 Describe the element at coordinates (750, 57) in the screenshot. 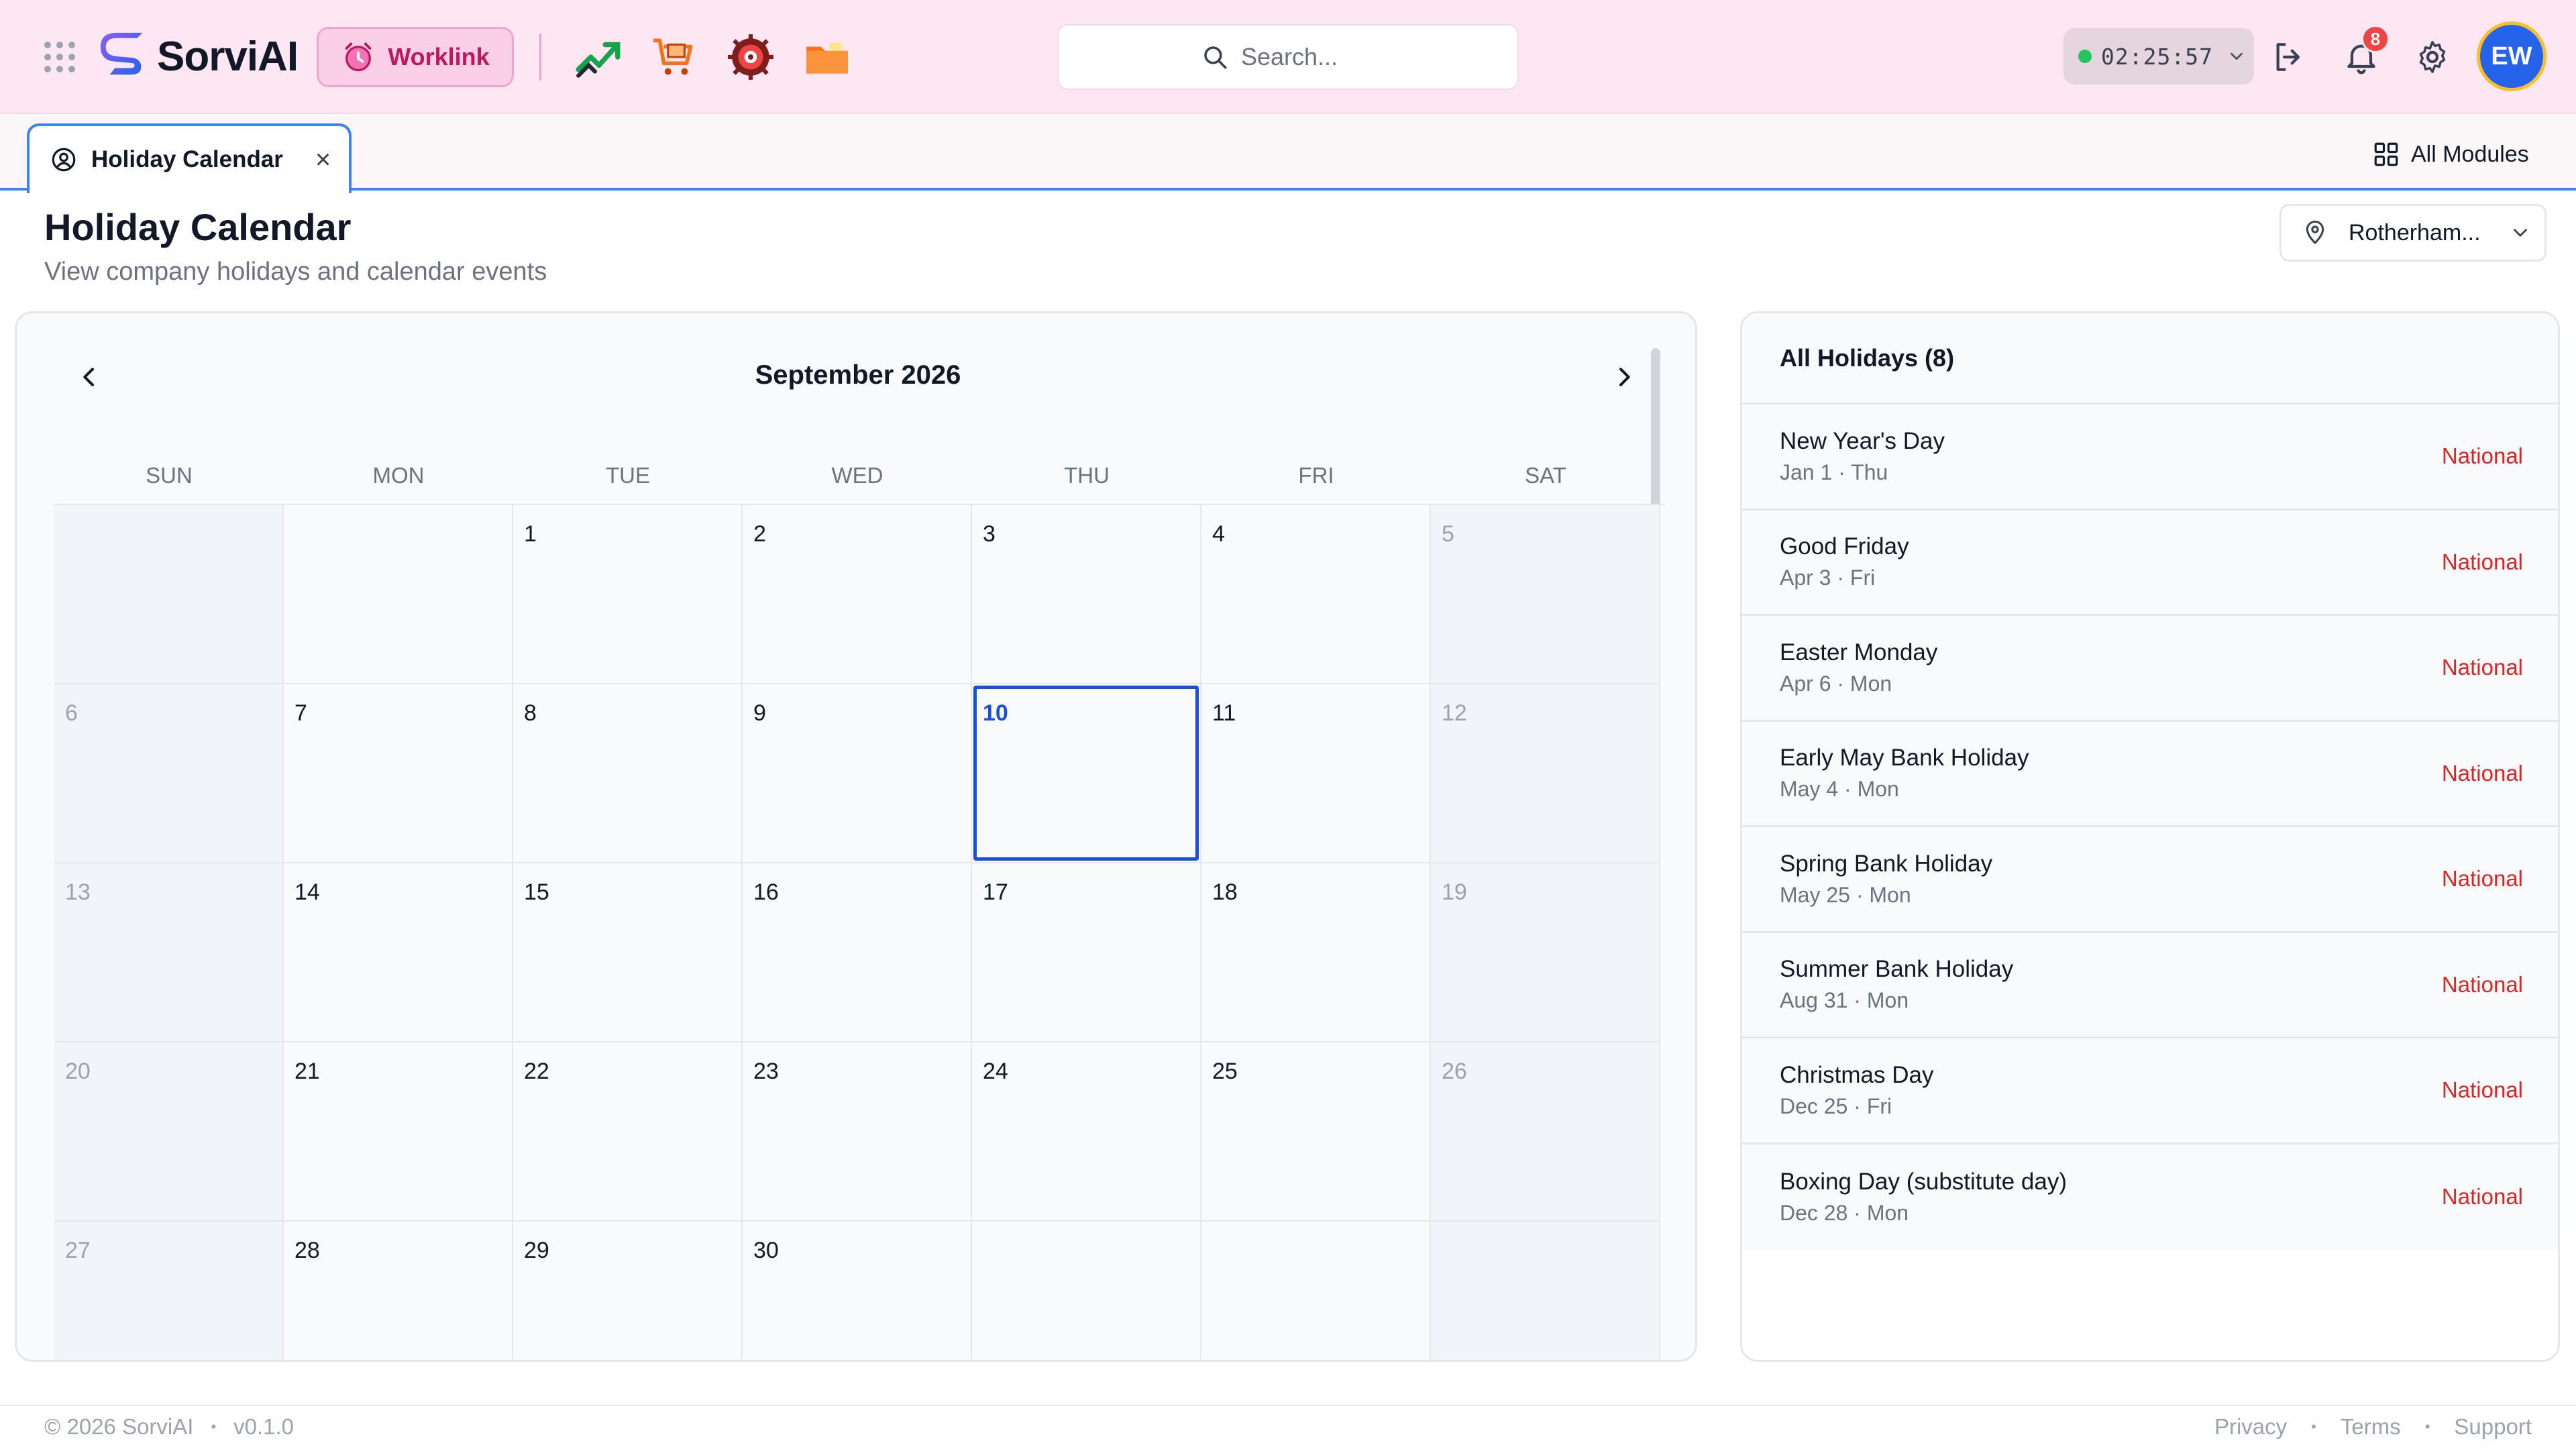

I see `target-gear-icon` at that location.